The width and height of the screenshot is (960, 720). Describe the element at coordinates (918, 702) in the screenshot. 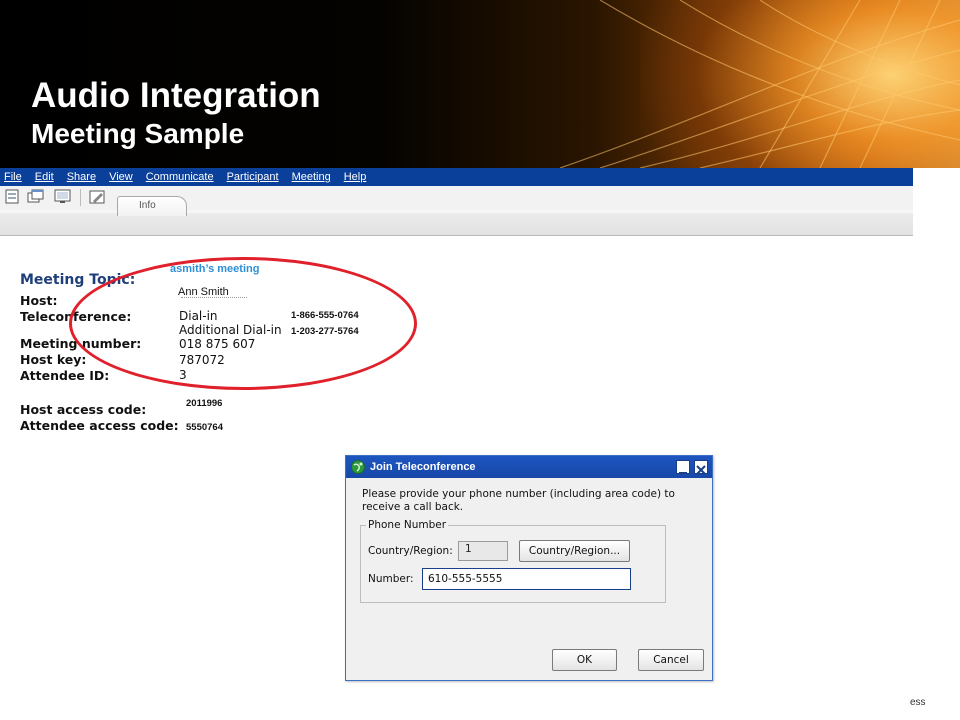

I see `footer-text-fragment: ess` at that location.